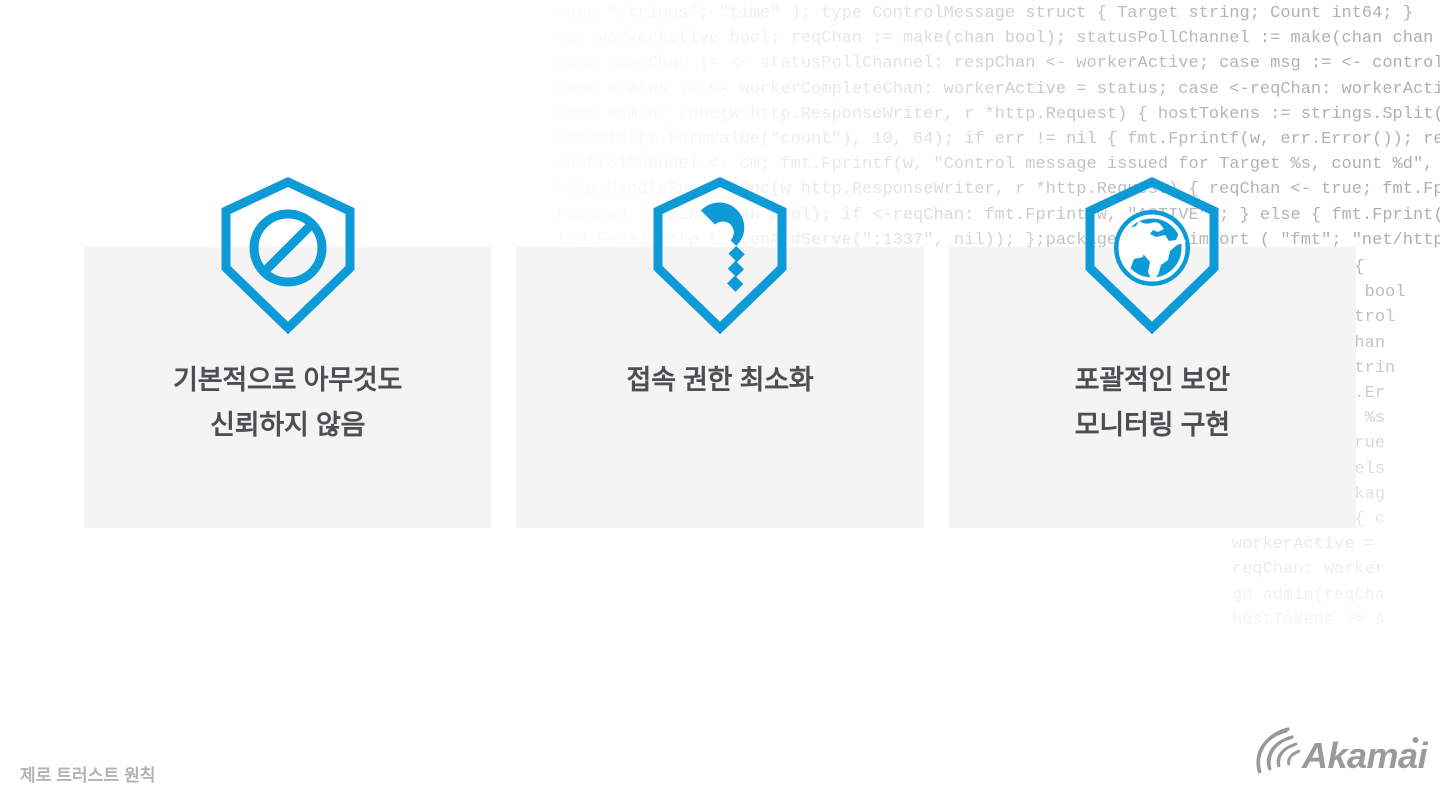 The height and width of the screenshot is (810, 1440). I want to click on principle-card-3-title: 포괄적인 보안 모니터링 구현, so click(1152, 402).